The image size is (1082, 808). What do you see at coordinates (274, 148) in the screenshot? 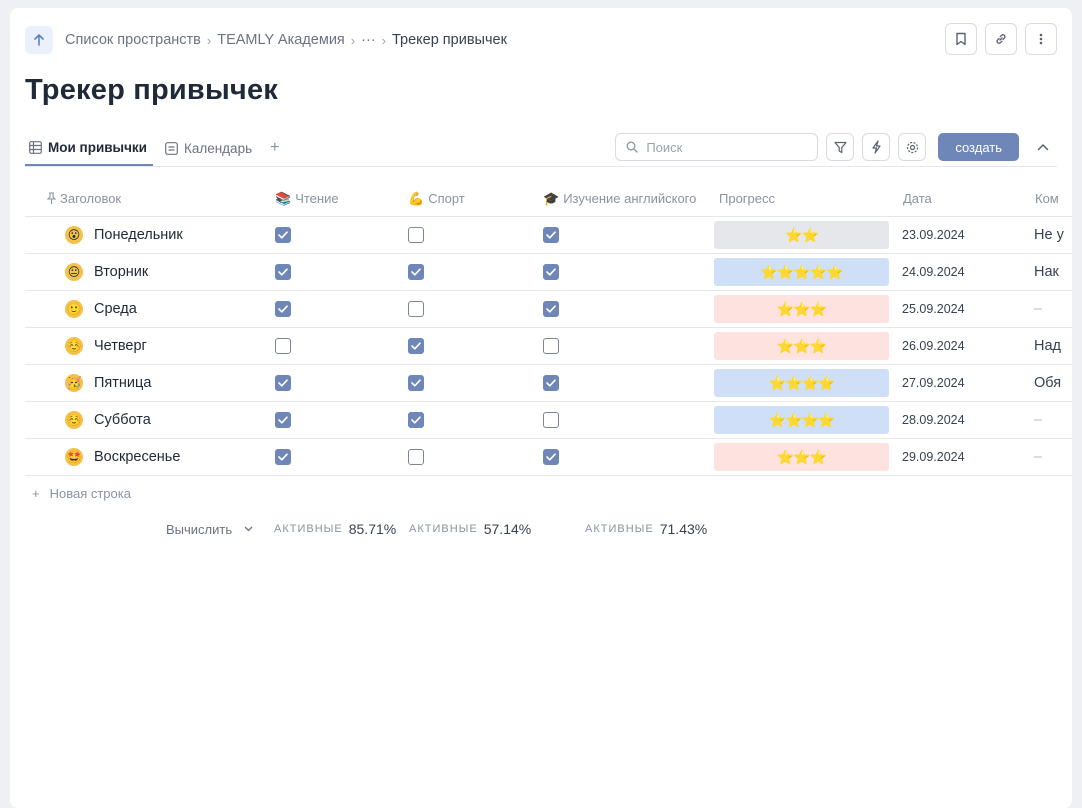
I see `add-view-button: +` at bounding box center [274, 148].